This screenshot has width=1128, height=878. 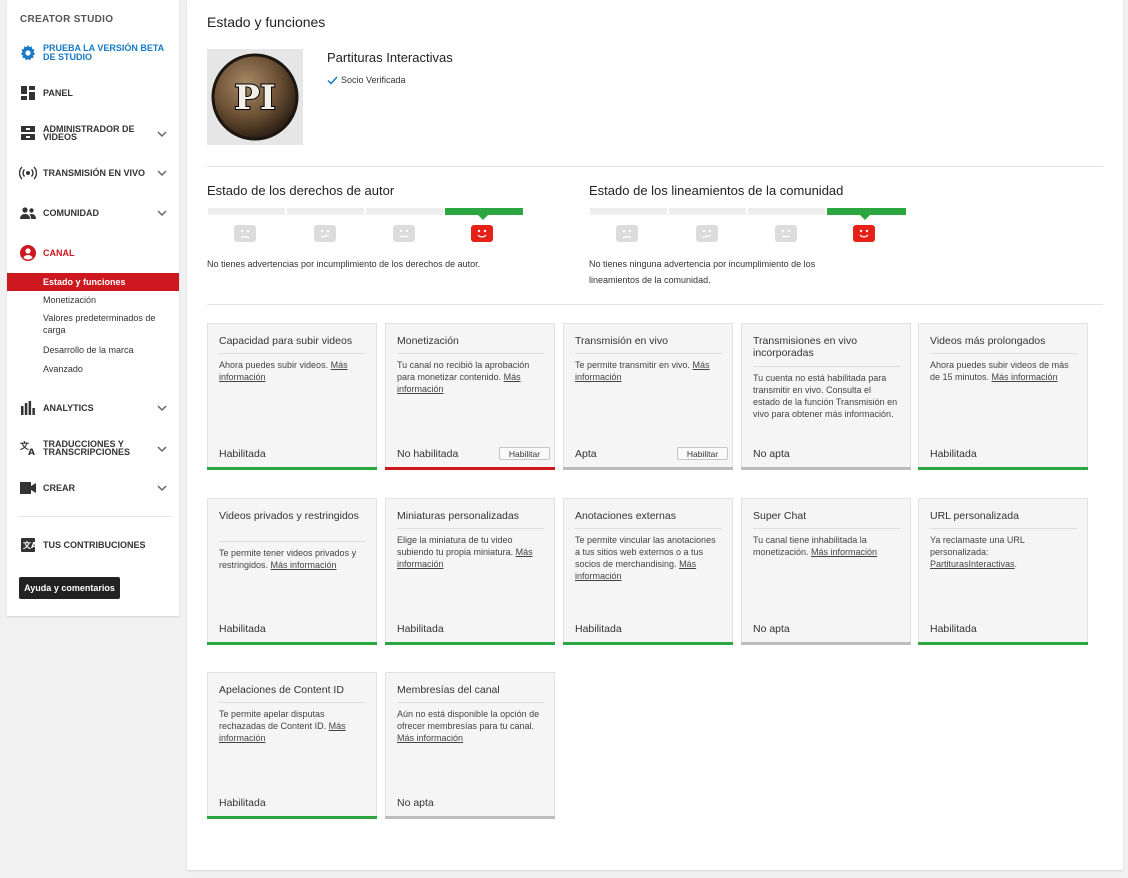 I want to click on sidebar-item-analytics-label: ANALYTICS, so click(x=68, y=408).